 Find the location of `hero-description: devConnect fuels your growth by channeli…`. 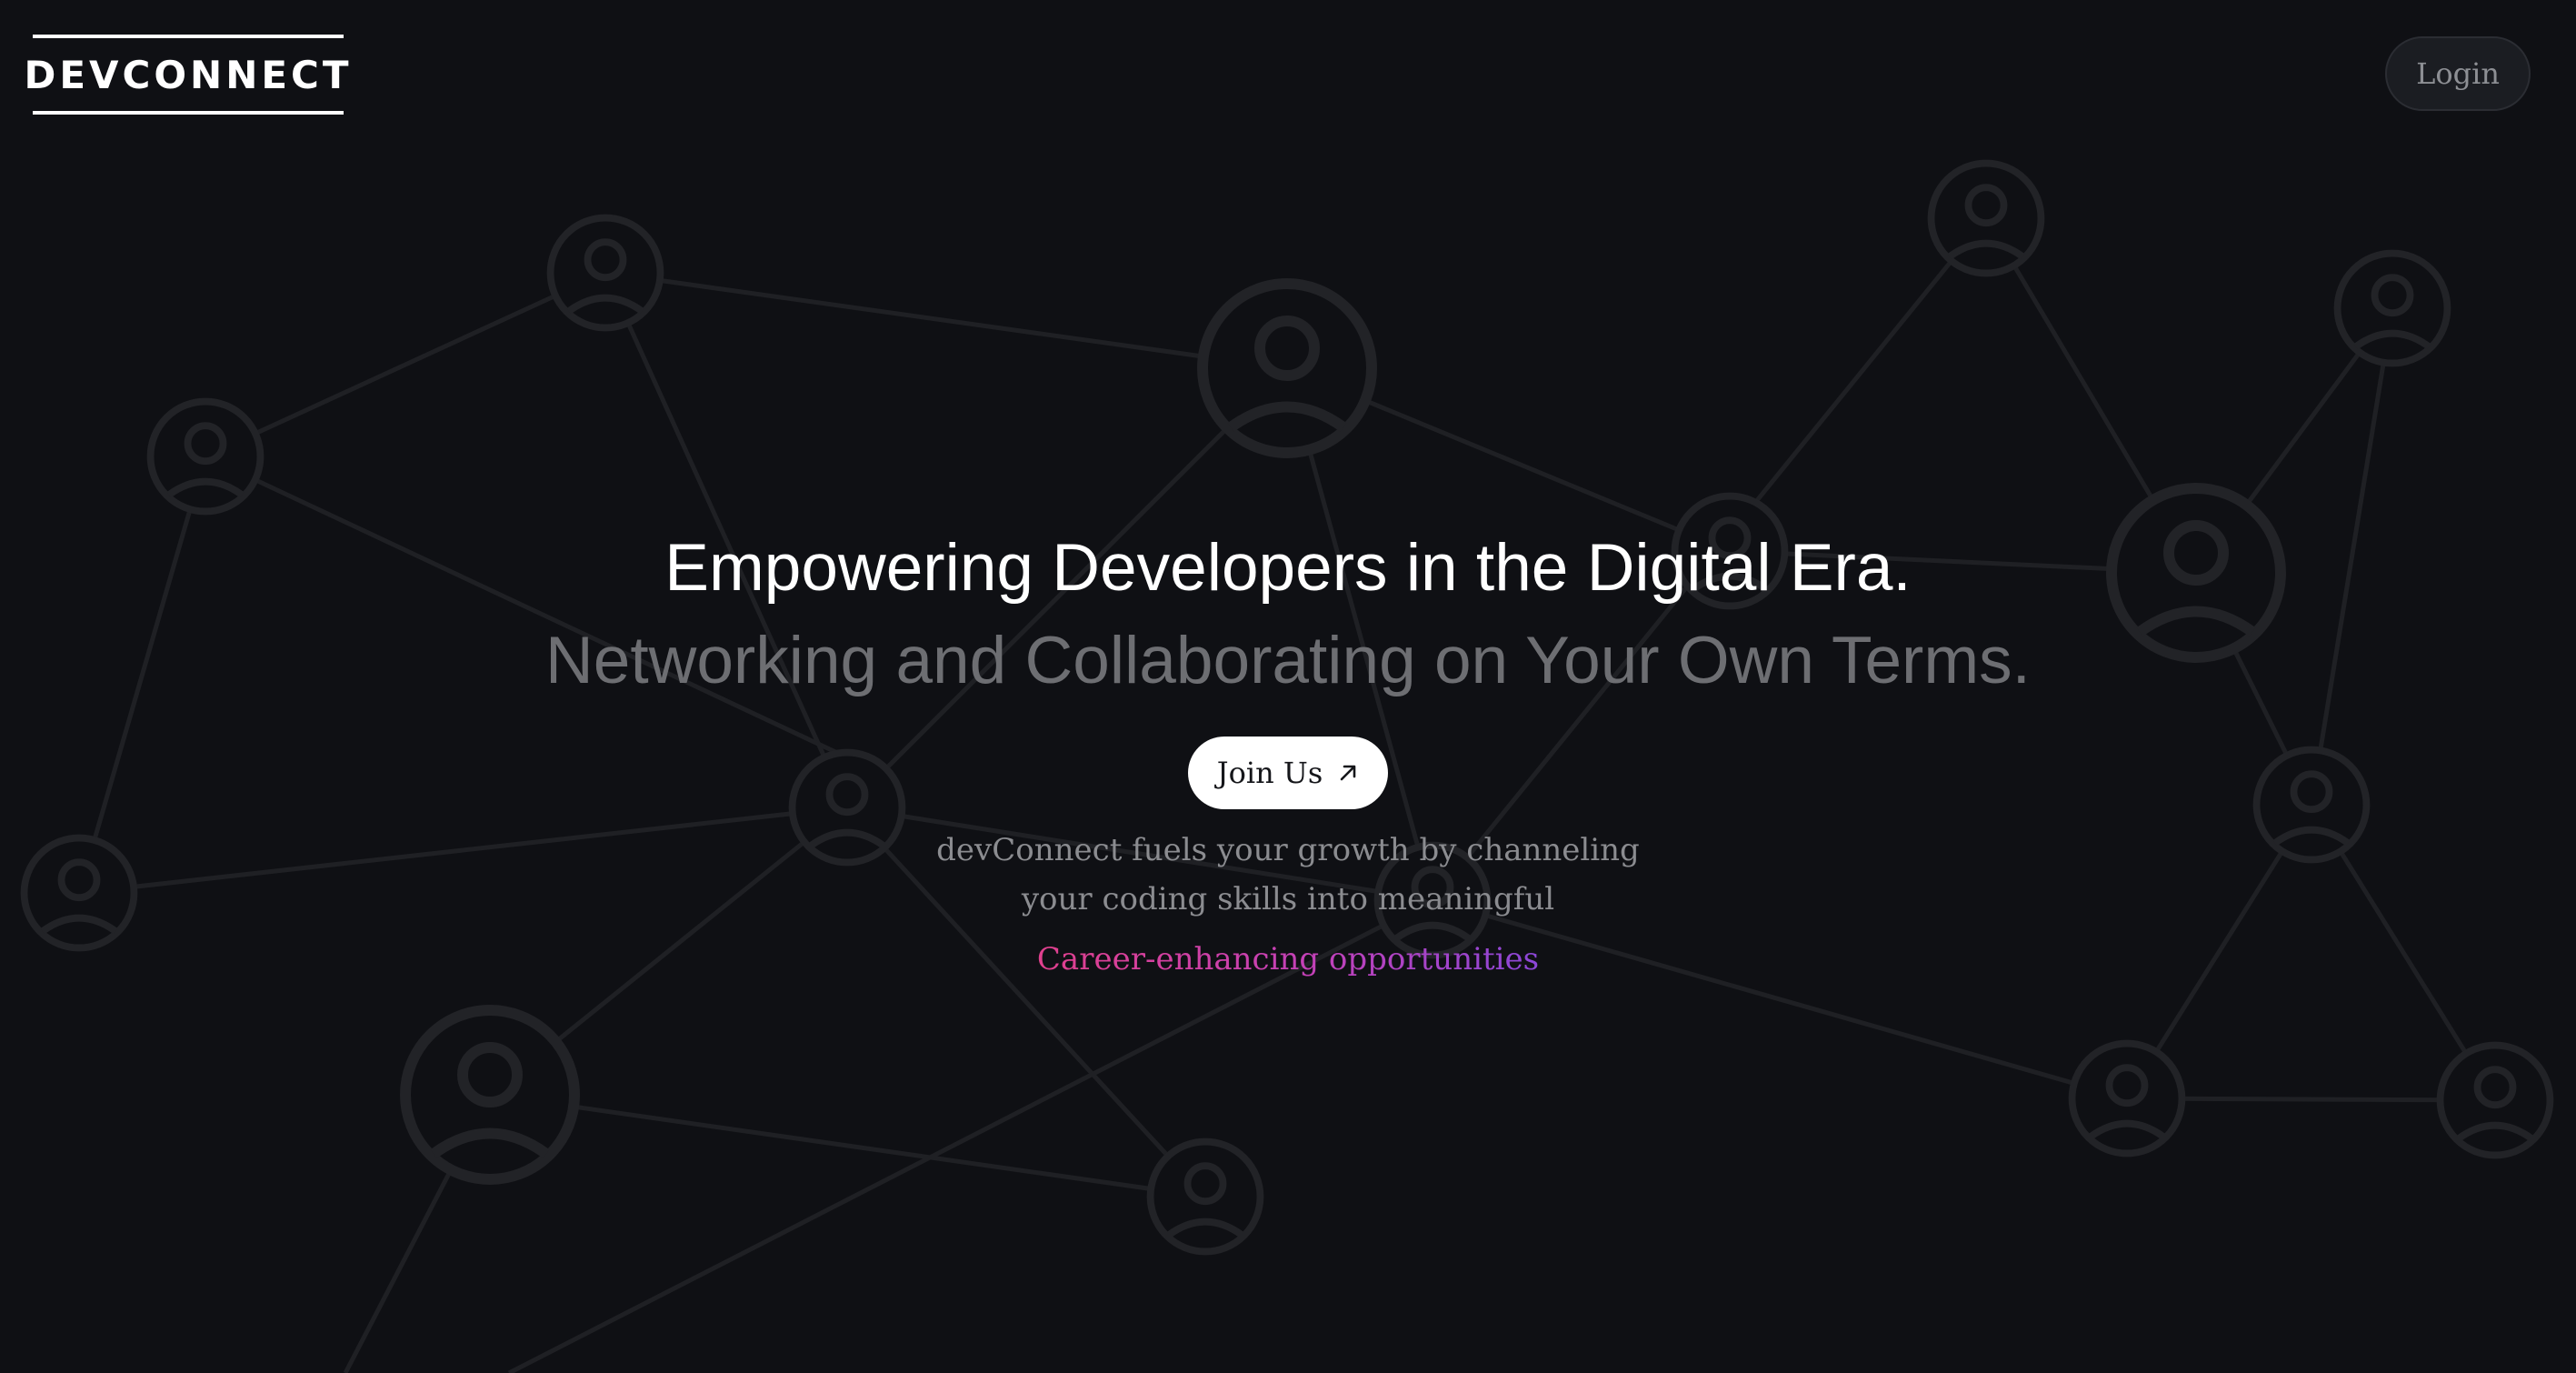

hero-description: devConnect fuels your growth by channeli… is located at coordinates (1288, 875).